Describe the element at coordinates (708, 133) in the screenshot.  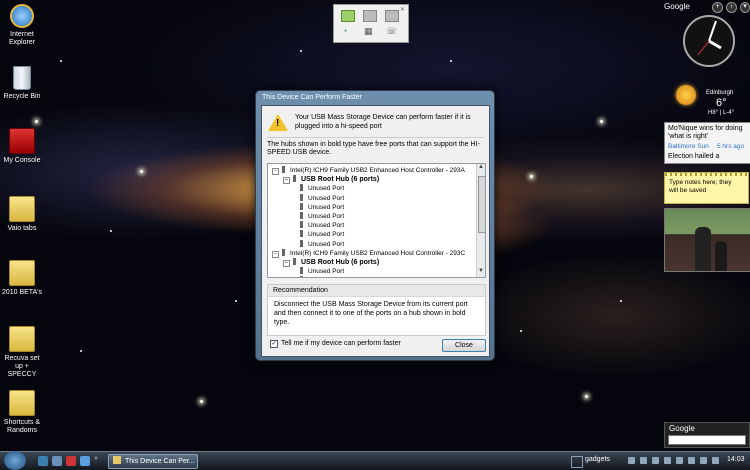
I see `news-headline: Mo'Nique wins for doing 'what is right'` at that location.